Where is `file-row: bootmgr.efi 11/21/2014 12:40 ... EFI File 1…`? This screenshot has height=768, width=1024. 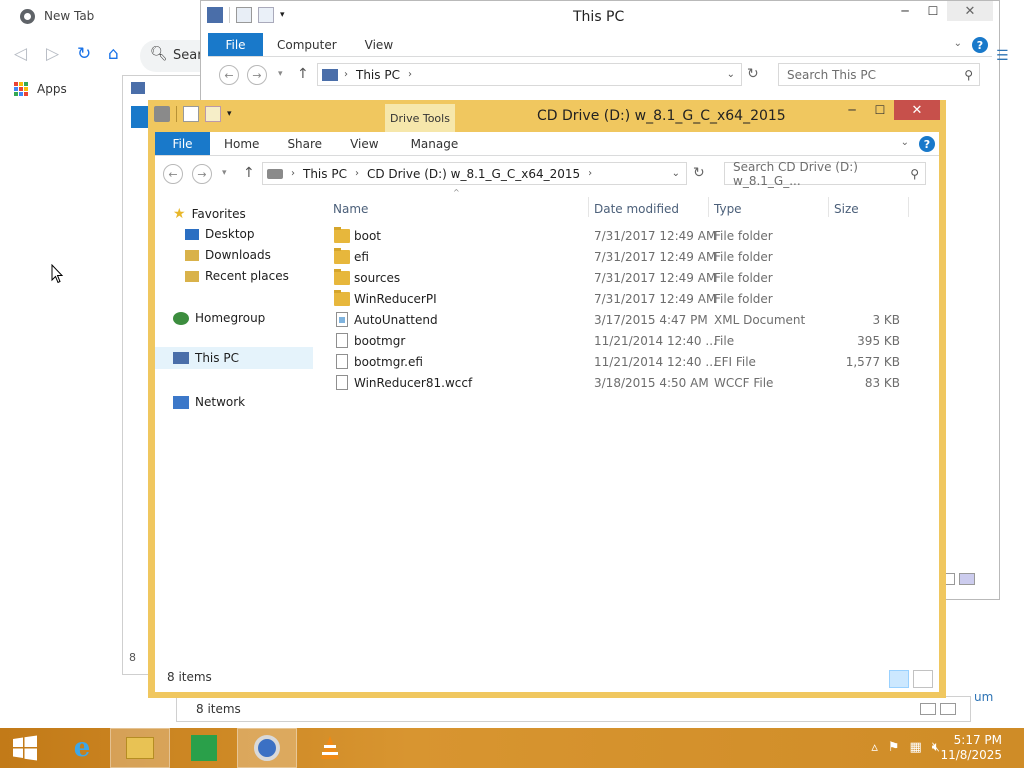
file-row: bootmgr.efi 11/21/2014 12:40 ... EFI File 1… is located at coordinates (630, 362).